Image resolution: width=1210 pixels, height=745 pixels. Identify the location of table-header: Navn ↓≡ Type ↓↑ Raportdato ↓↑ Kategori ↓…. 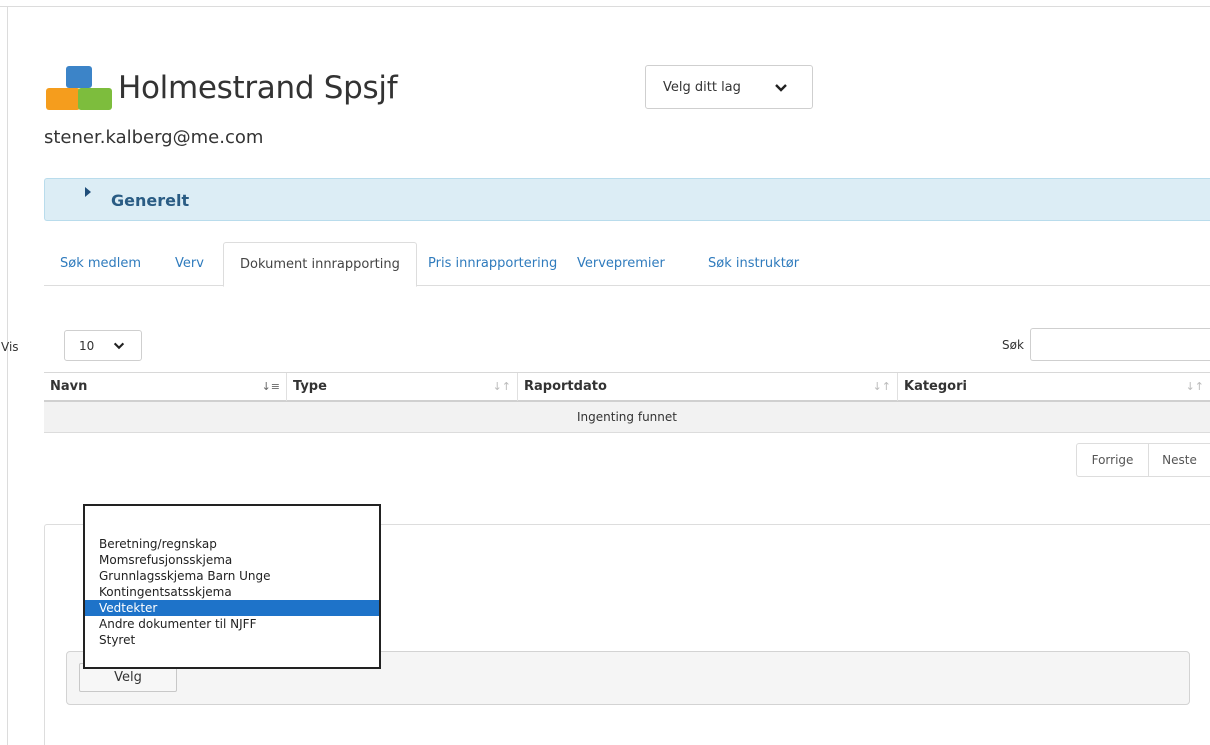
(627, 387).